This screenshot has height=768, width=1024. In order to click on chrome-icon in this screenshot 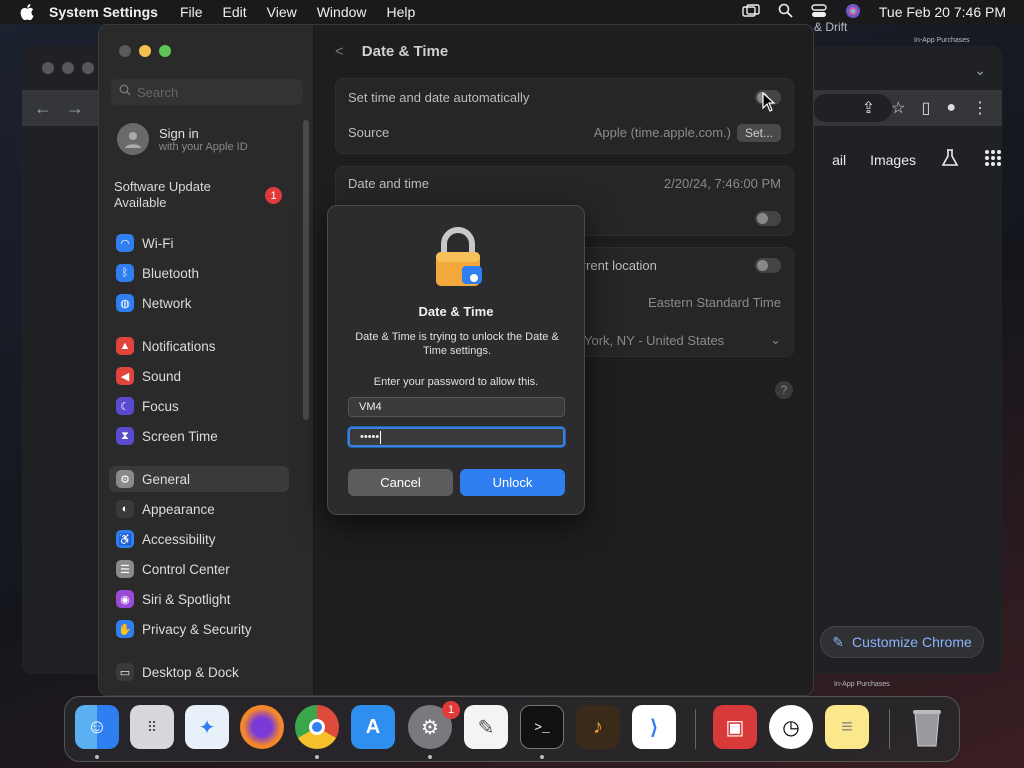, I will do `click(317, 727)`.